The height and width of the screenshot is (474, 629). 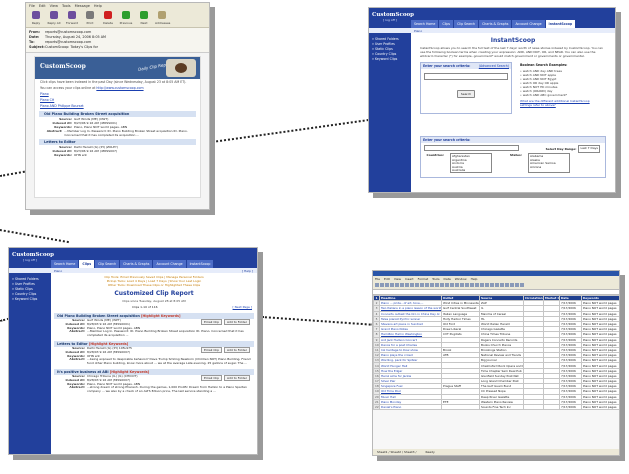 I want to click on search-button: Search, so click(x=466, y=94).